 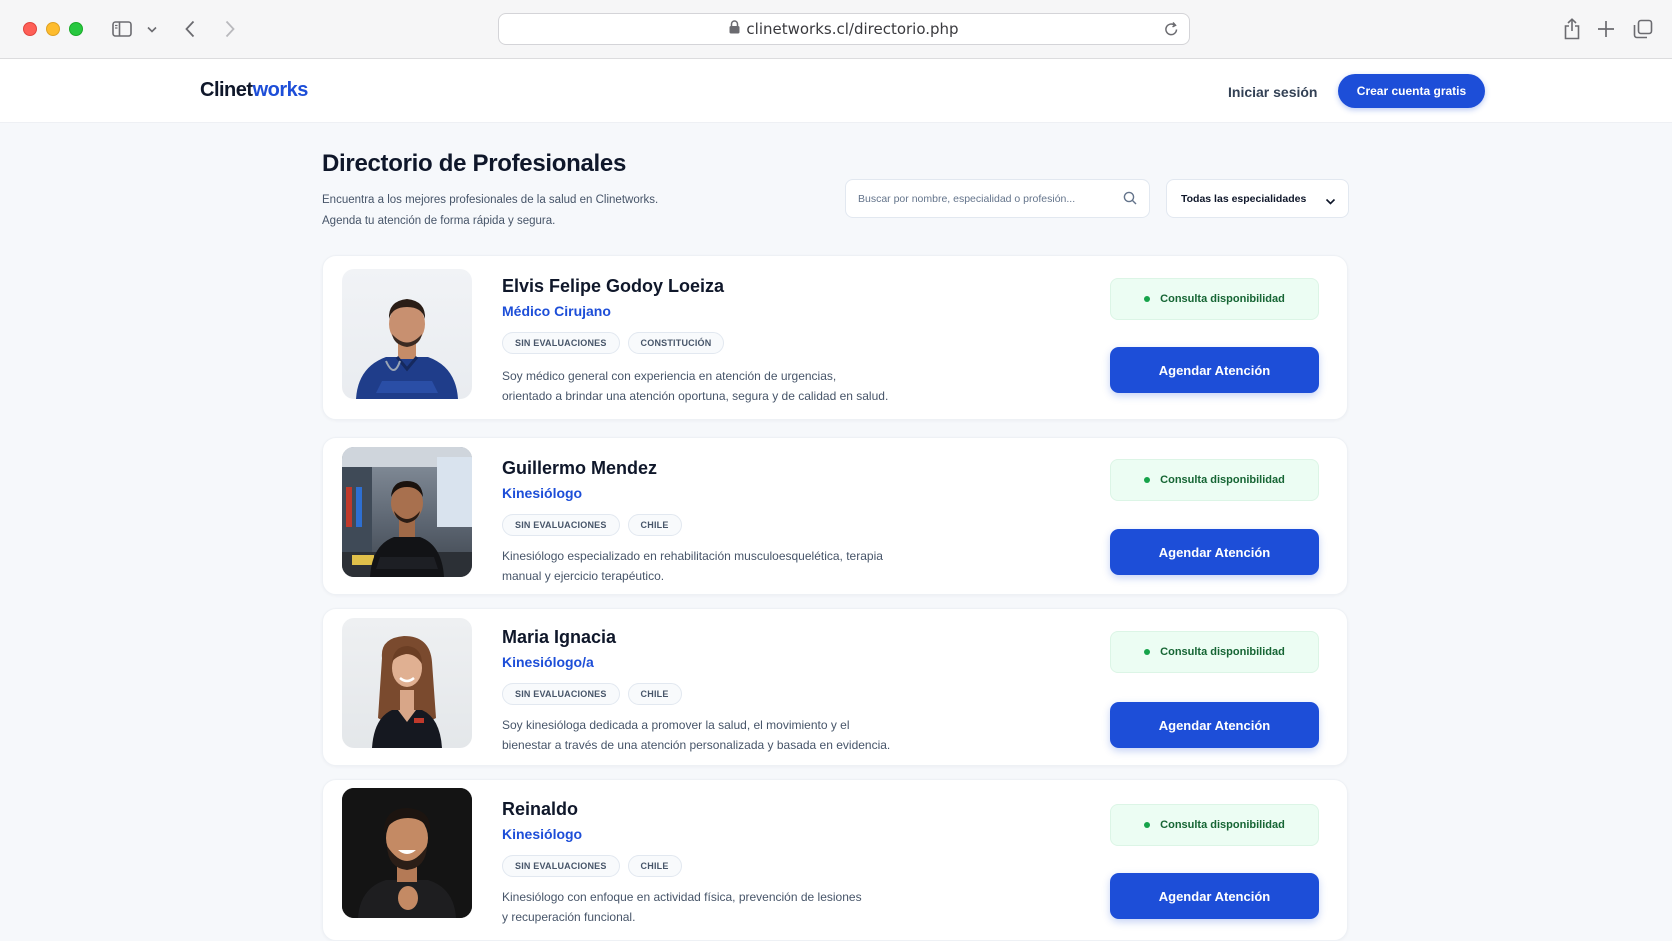 What do you see at coordinates (559, 637) in the screenshot?
I see `professional-name: Maria Ignacia` at bounding box center [559, 637].